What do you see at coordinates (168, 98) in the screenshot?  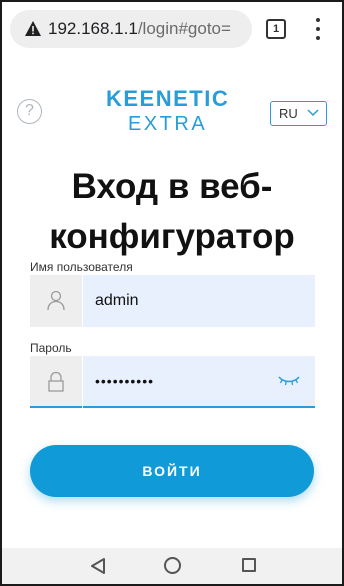 I see `logo-brand: KEENETIC` at bounding box center [168, 98].